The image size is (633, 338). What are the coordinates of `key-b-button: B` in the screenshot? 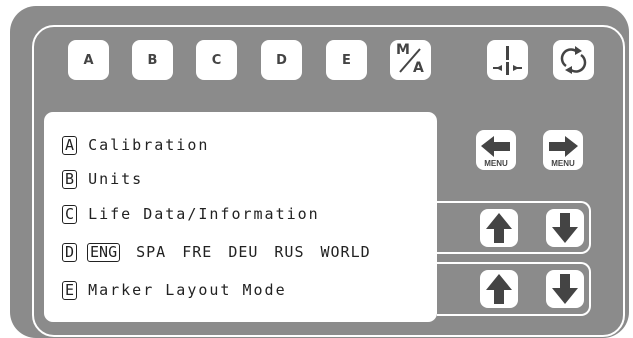 It's located at (152, 60).